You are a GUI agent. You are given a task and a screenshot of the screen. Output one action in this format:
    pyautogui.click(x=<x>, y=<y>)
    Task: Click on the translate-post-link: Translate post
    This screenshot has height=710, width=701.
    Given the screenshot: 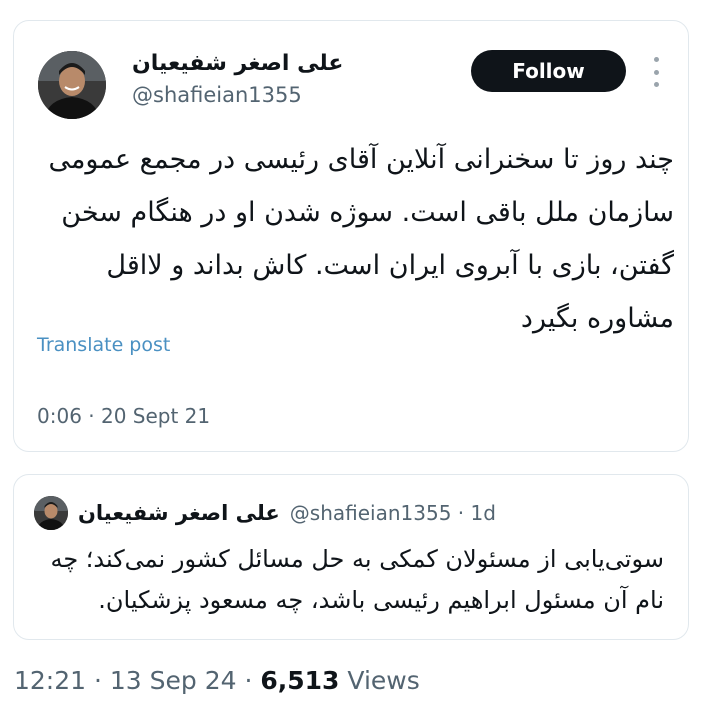 What is the action you would take?
    pyautogui.click(x=103, y=345)
    